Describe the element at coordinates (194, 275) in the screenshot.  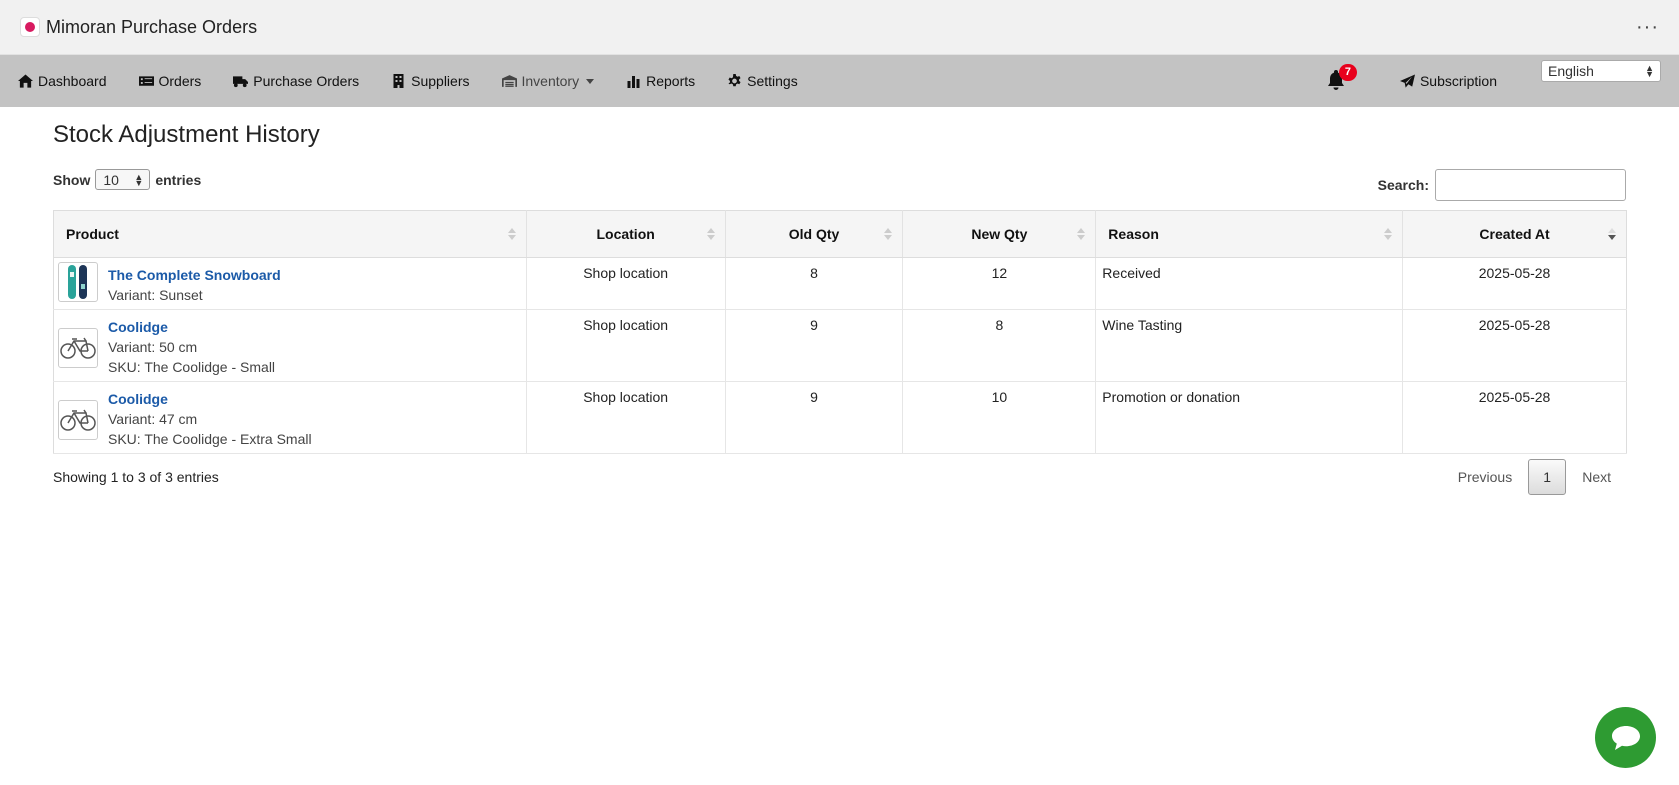
I see `product-link: The Complete Snowboard` at that location.